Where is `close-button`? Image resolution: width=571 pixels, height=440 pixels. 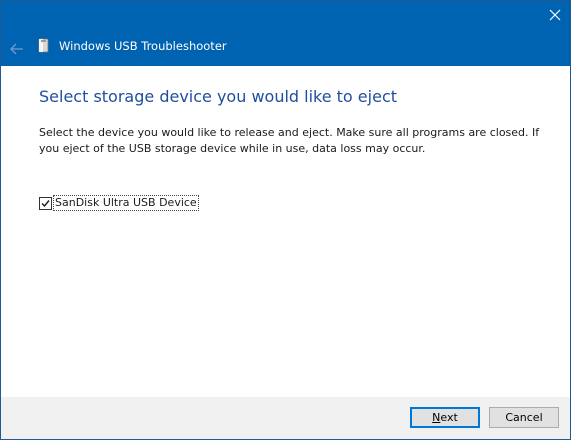 close-button is located at coordinates (555, 15).